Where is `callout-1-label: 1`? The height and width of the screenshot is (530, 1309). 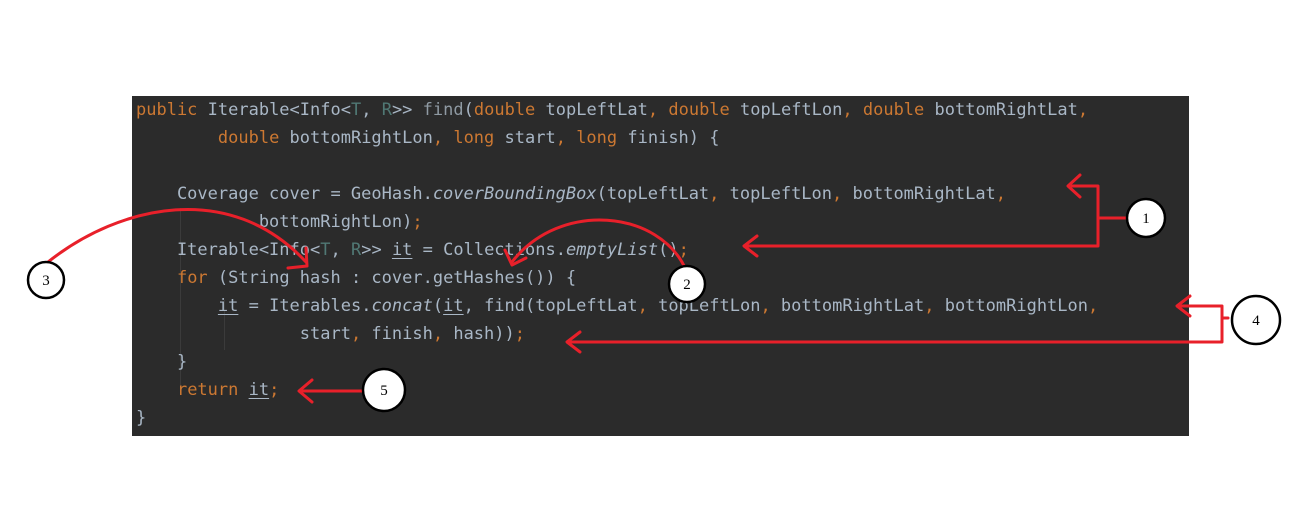
callout-1-label: 1 is located at coordinates (1146, 219).